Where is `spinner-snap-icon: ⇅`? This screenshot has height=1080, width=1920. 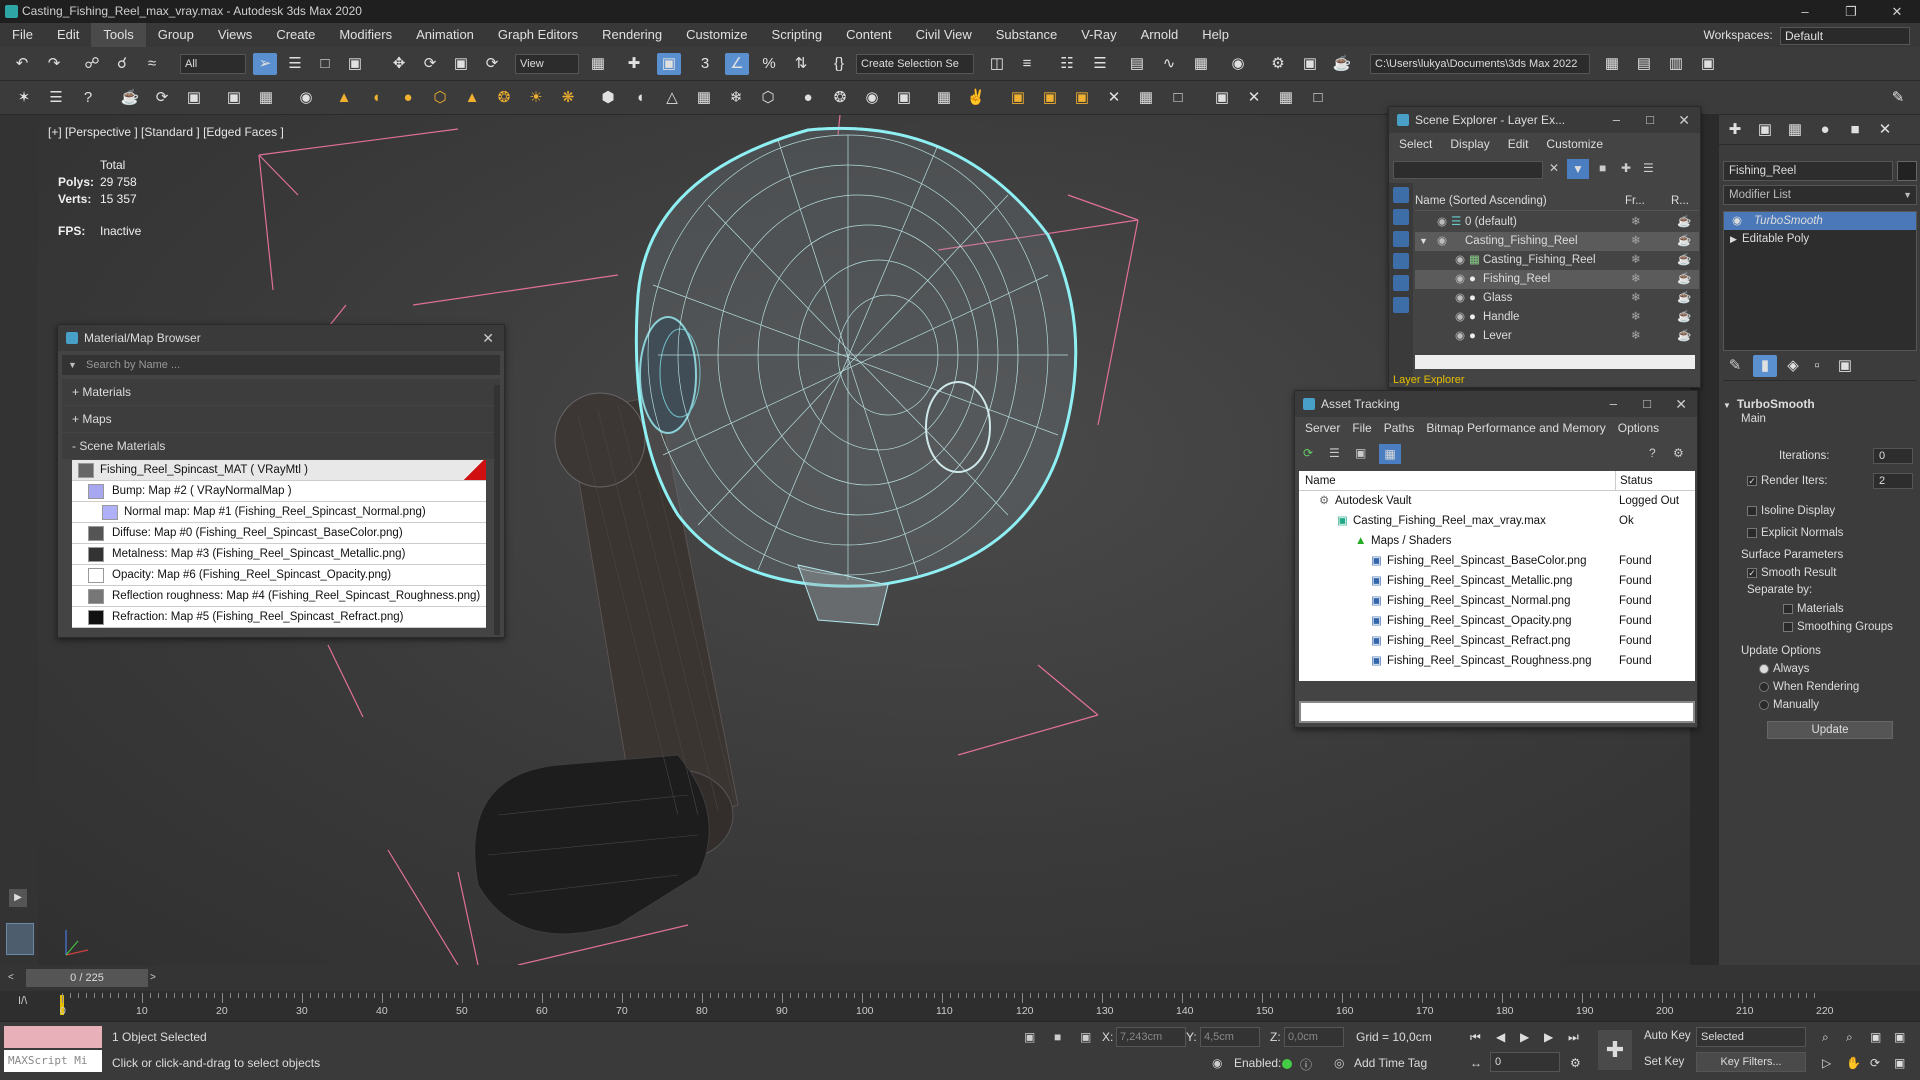
spinner-snap-icon: ⇅ is located at coordinates (801, 64).